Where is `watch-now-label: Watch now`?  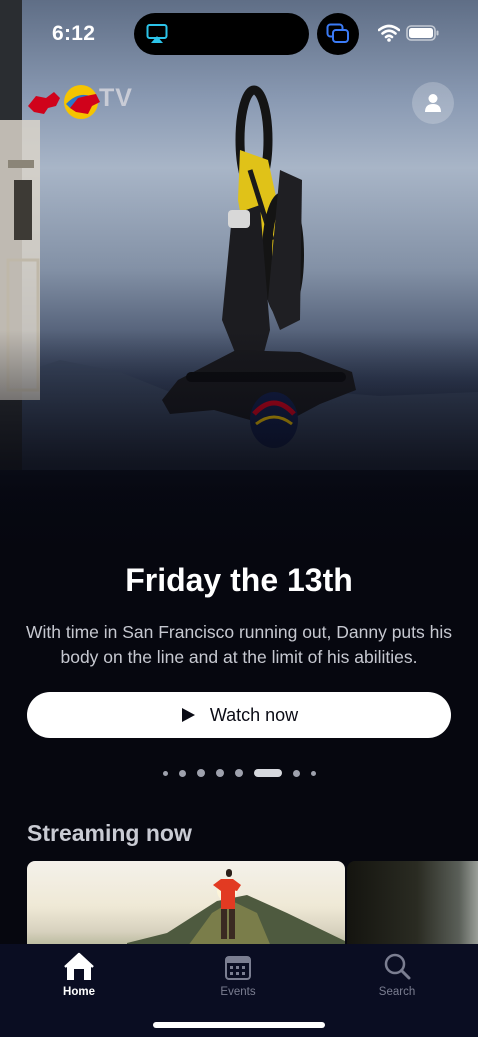
watch-now-label: Watch now is located at coordinates (254, 714).